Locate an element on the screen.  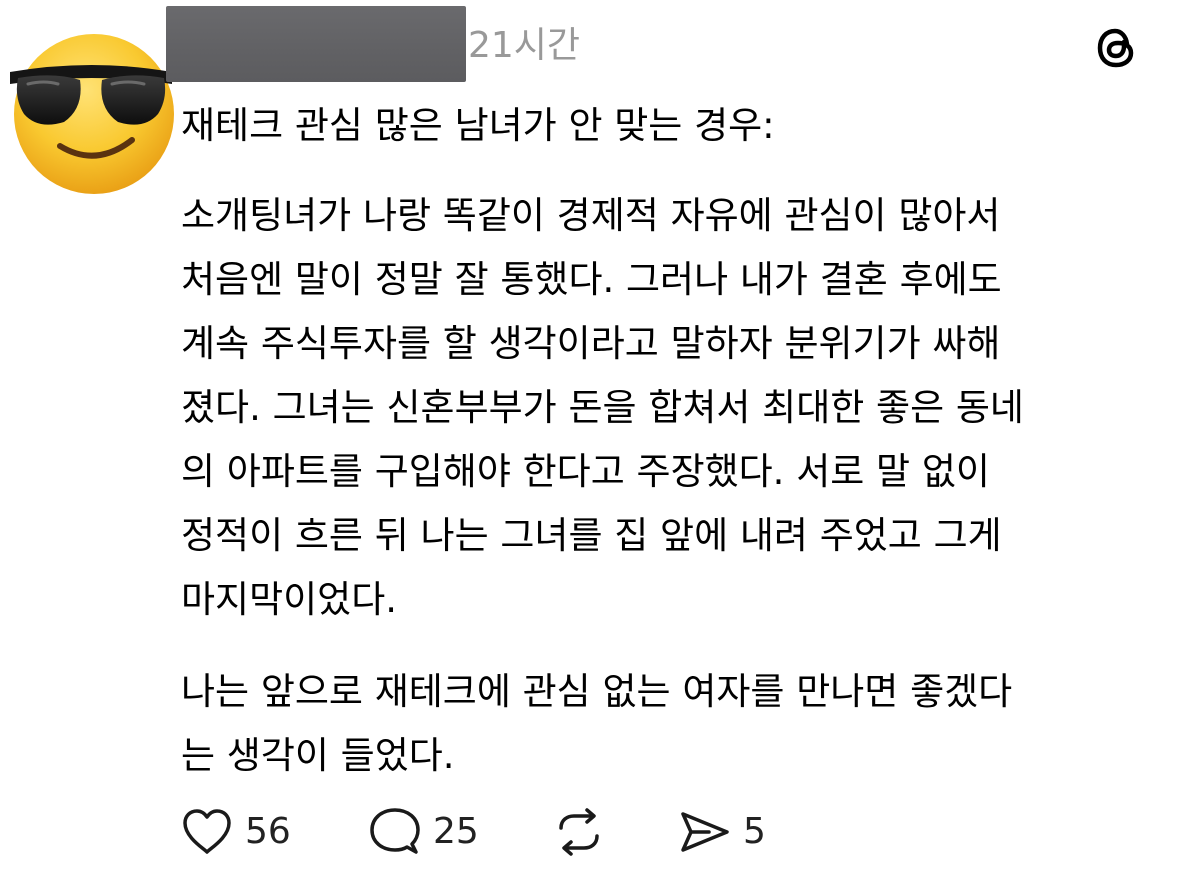
repost-button is located at coordinates (579, 832).